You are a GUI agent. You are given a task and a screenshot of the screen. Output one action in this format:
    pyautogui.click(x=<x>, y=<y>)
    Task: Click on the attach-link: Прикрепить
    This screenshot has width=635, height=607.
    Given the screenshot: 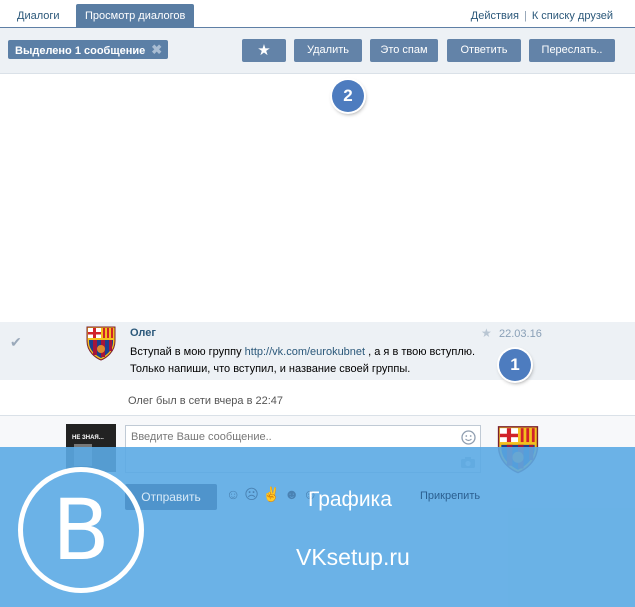 What is the action you would take?
    pyautogui.click(x=450, y=496)
    